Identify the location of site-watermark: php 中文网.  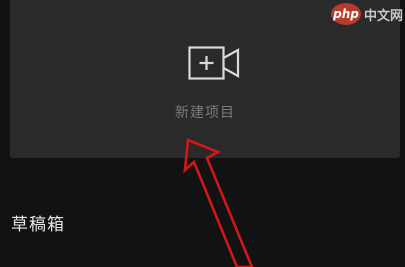
(366, 14).